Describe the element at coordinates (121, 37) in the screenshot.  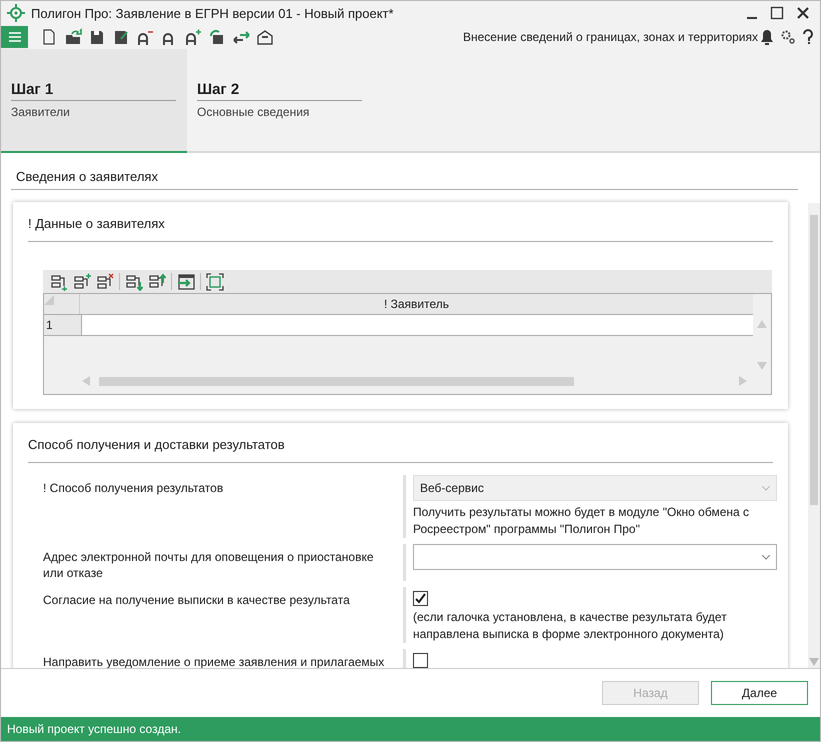
I see `save-as-icon` at that location.